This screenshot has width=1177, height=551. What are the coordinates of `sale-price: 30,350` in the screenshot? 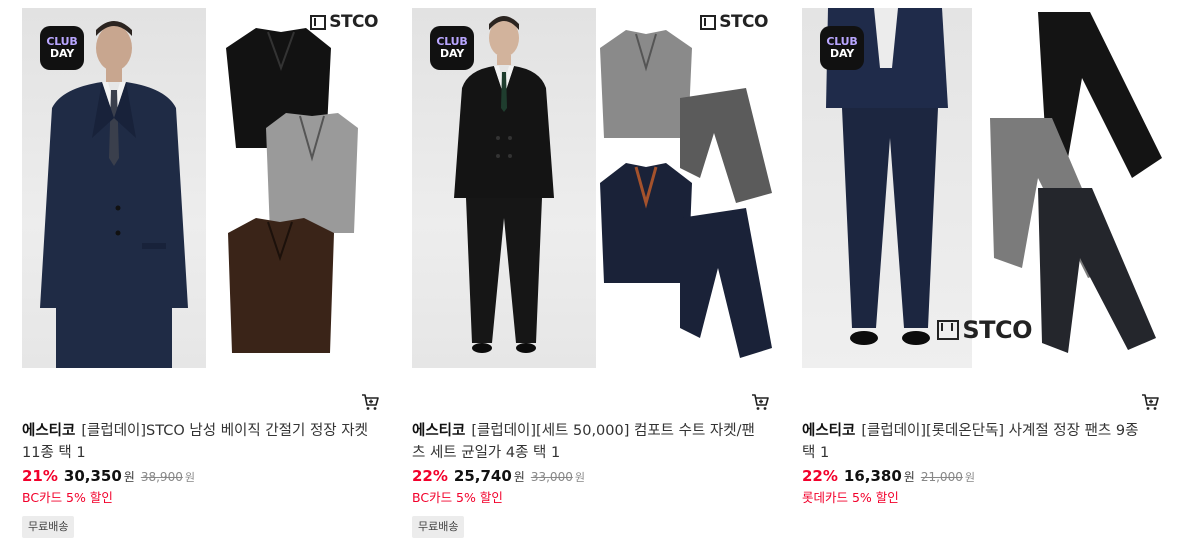 It's located at (92, 476).